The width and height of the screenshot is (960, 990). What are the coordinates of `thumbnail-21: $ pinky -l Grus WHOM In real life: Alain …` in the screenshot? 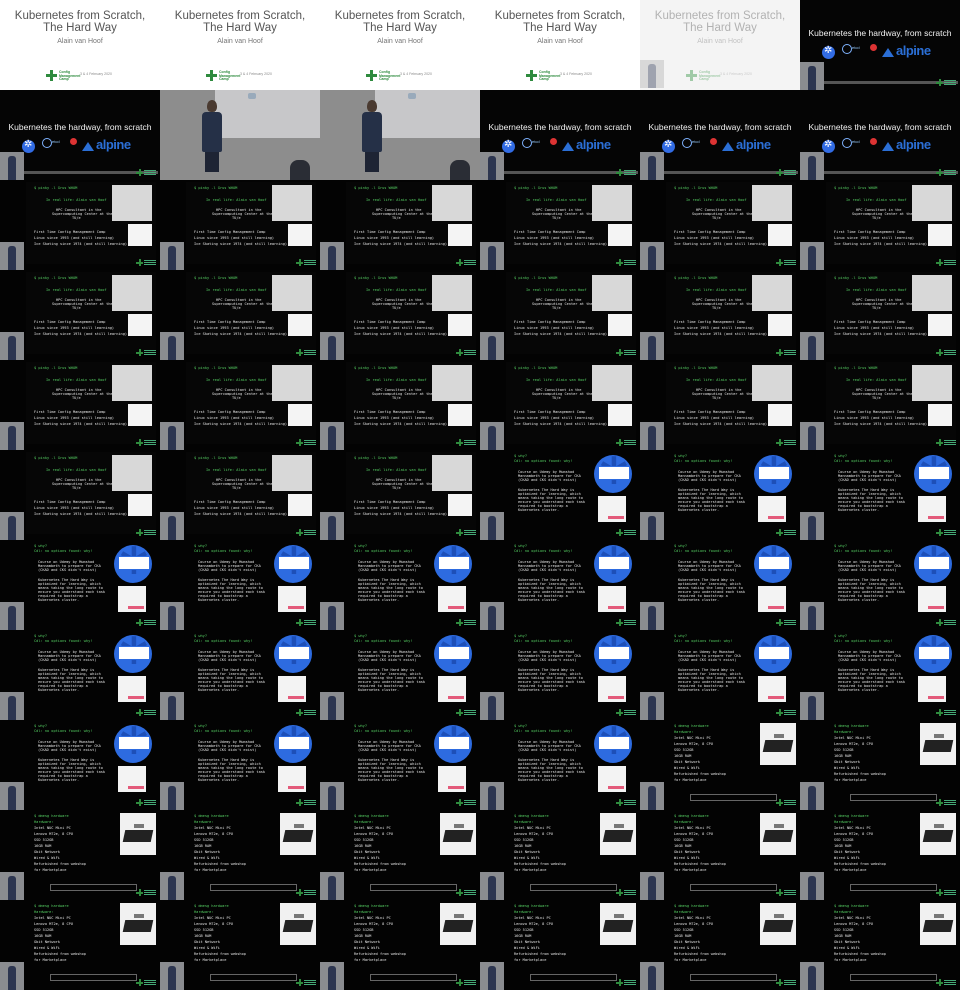 It's located at (400, 315).